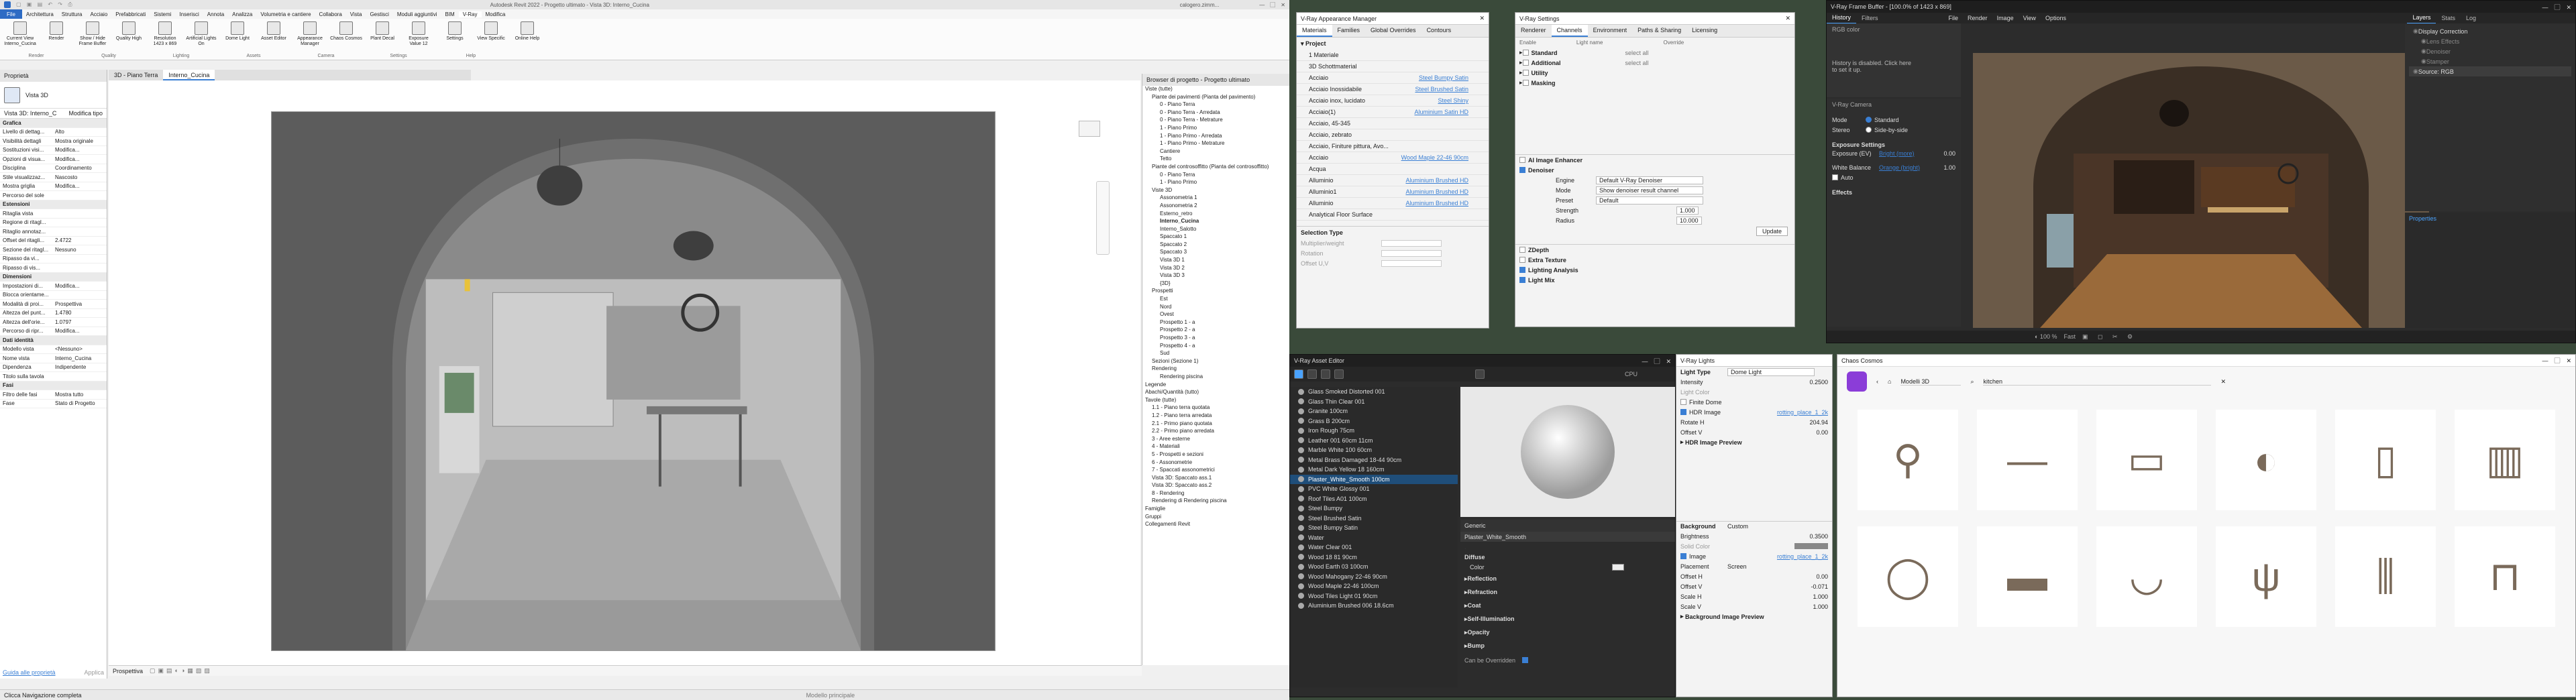 This screenshot has height=700, width=2576. What do you see at coordinates (165, 34) in the screenshot?
I see `ribbon-button: Resolution 1423 x 869` at bounding box center [165, 34].